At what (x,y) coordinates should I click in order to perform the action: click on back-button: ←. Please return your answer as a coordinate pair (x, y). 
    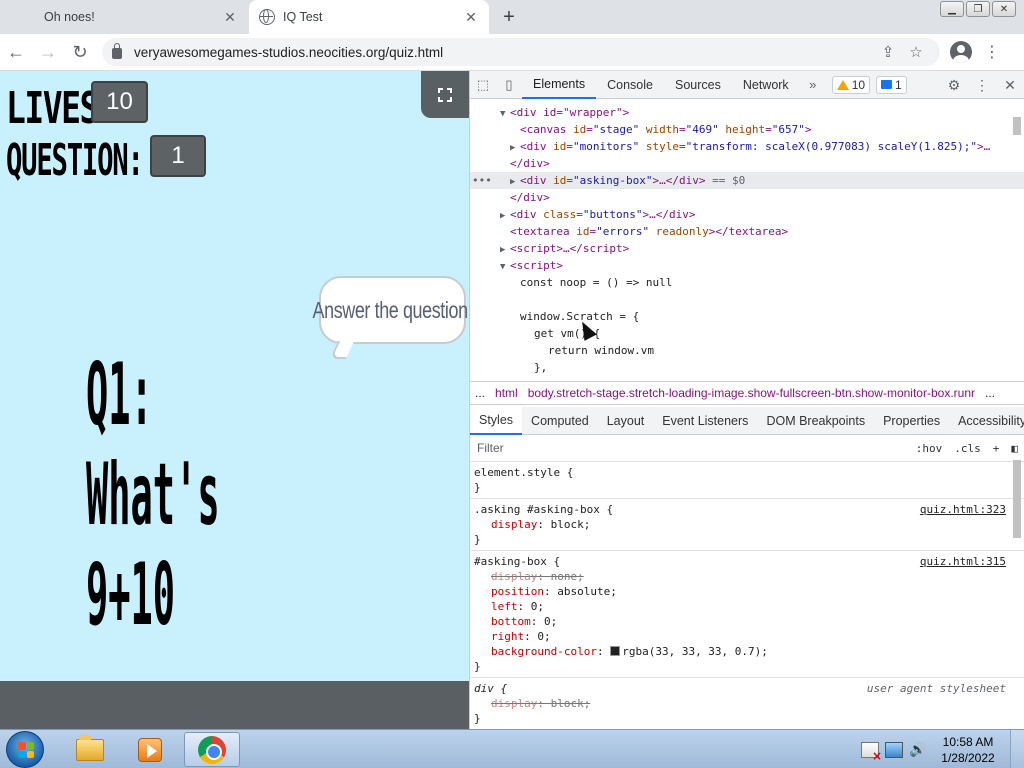
    Looking at the image, I should click on (16, 52).